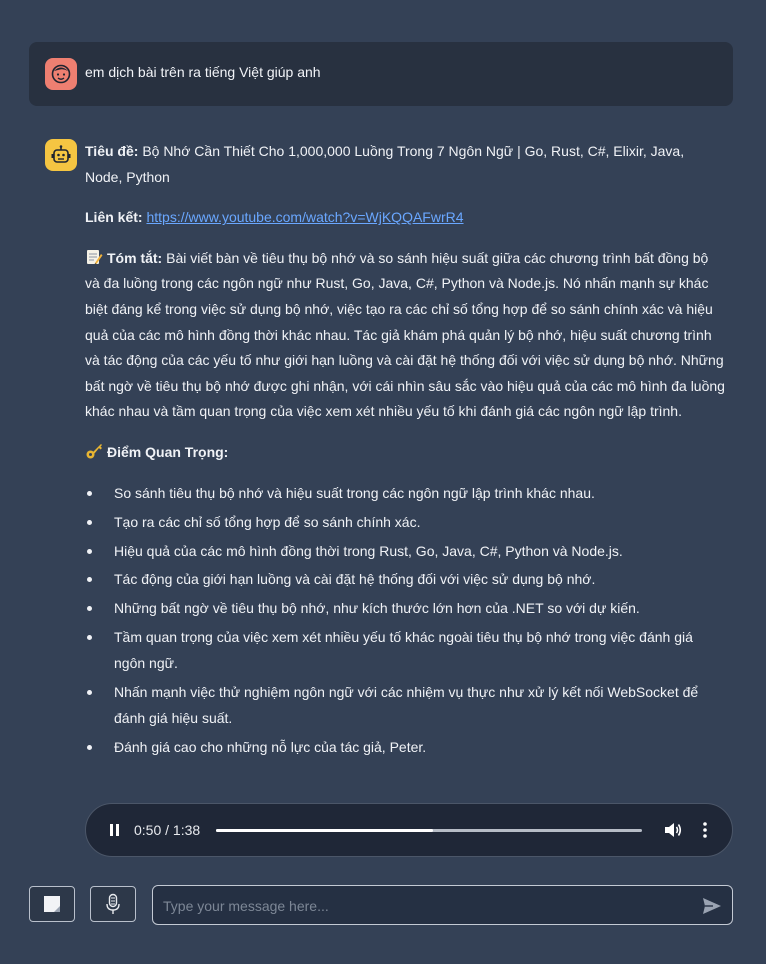  I want to click on audio-player: 0:50 / 1:38, so click(409, 830).